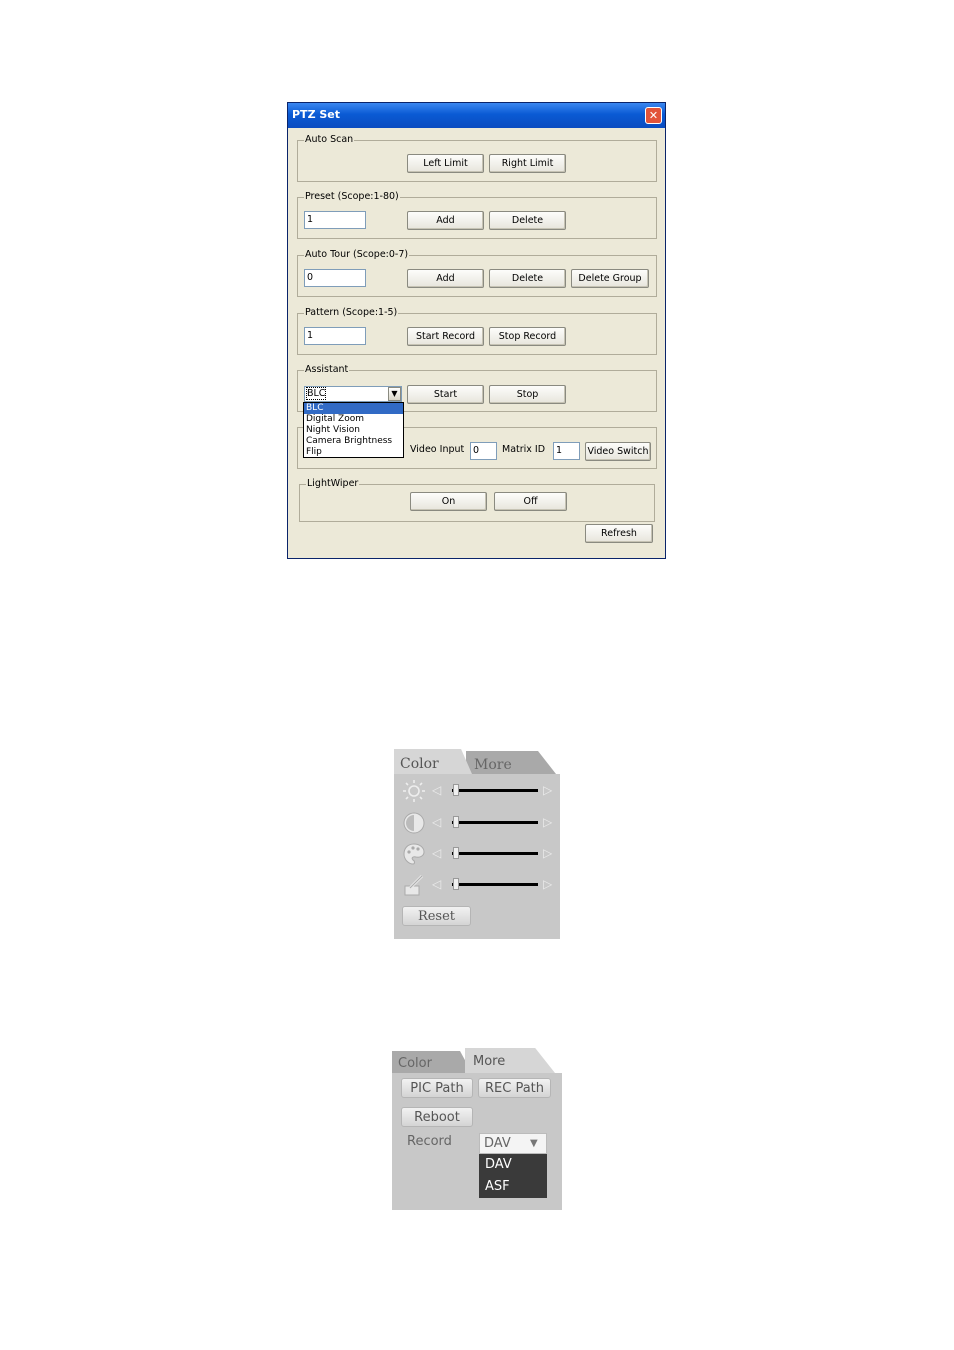 Image resolution: width=954 pixels, height=1350 pixels. I want to click on contrast-icon, so click(414, 823).